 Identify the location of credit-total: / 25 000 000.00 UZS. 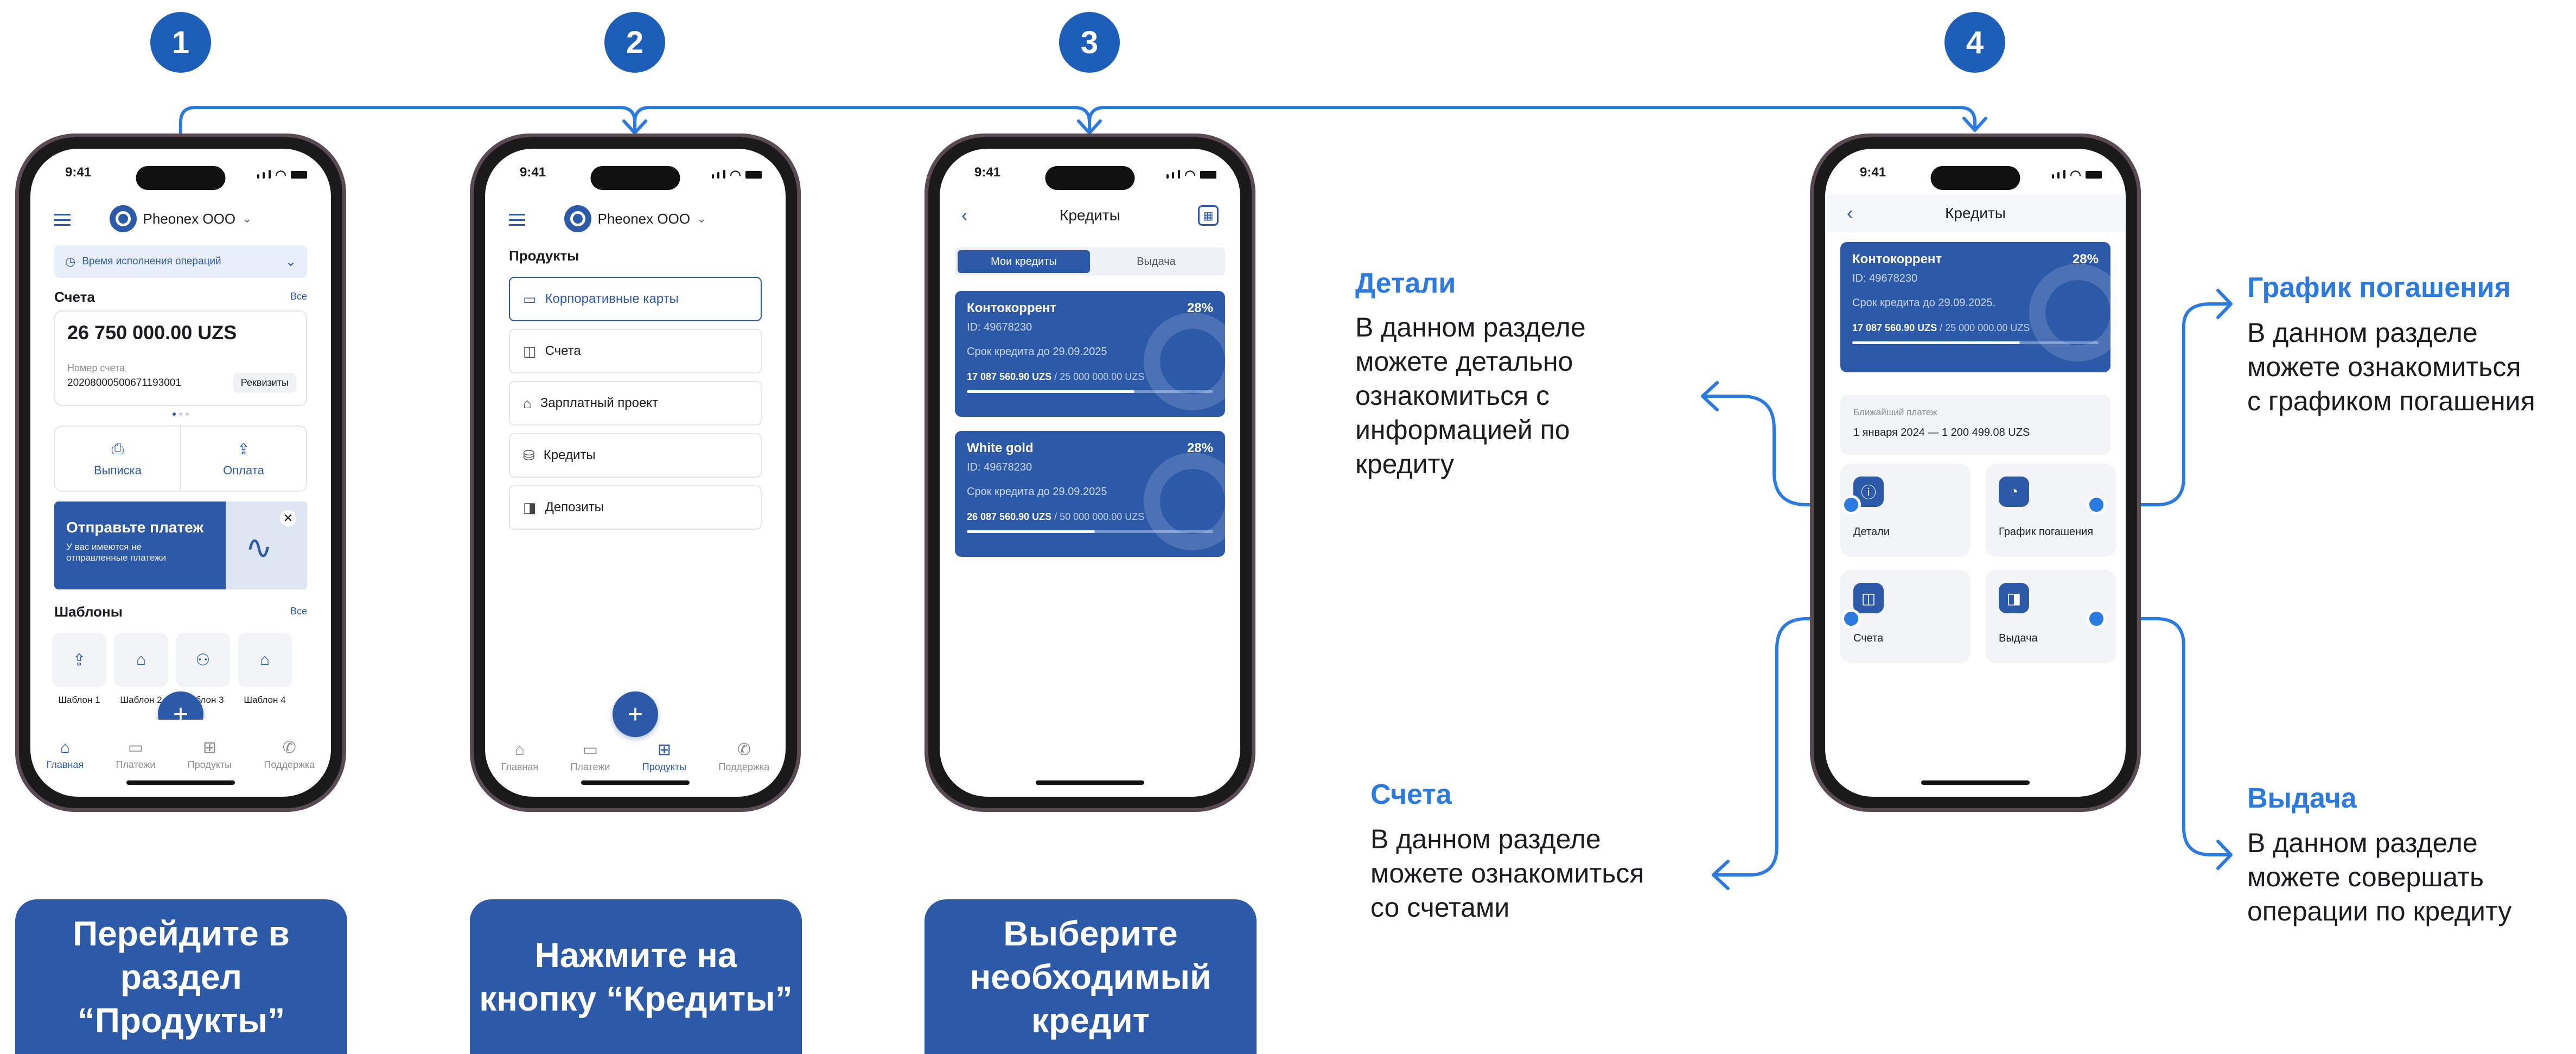
(1099, 376).